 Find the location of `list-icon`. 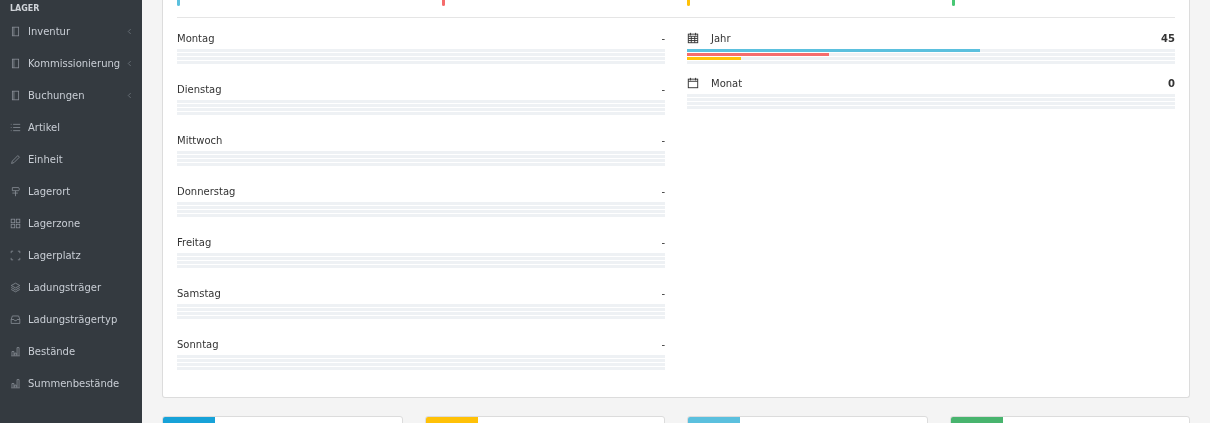

list-icon is located at coordinates (15, 127).